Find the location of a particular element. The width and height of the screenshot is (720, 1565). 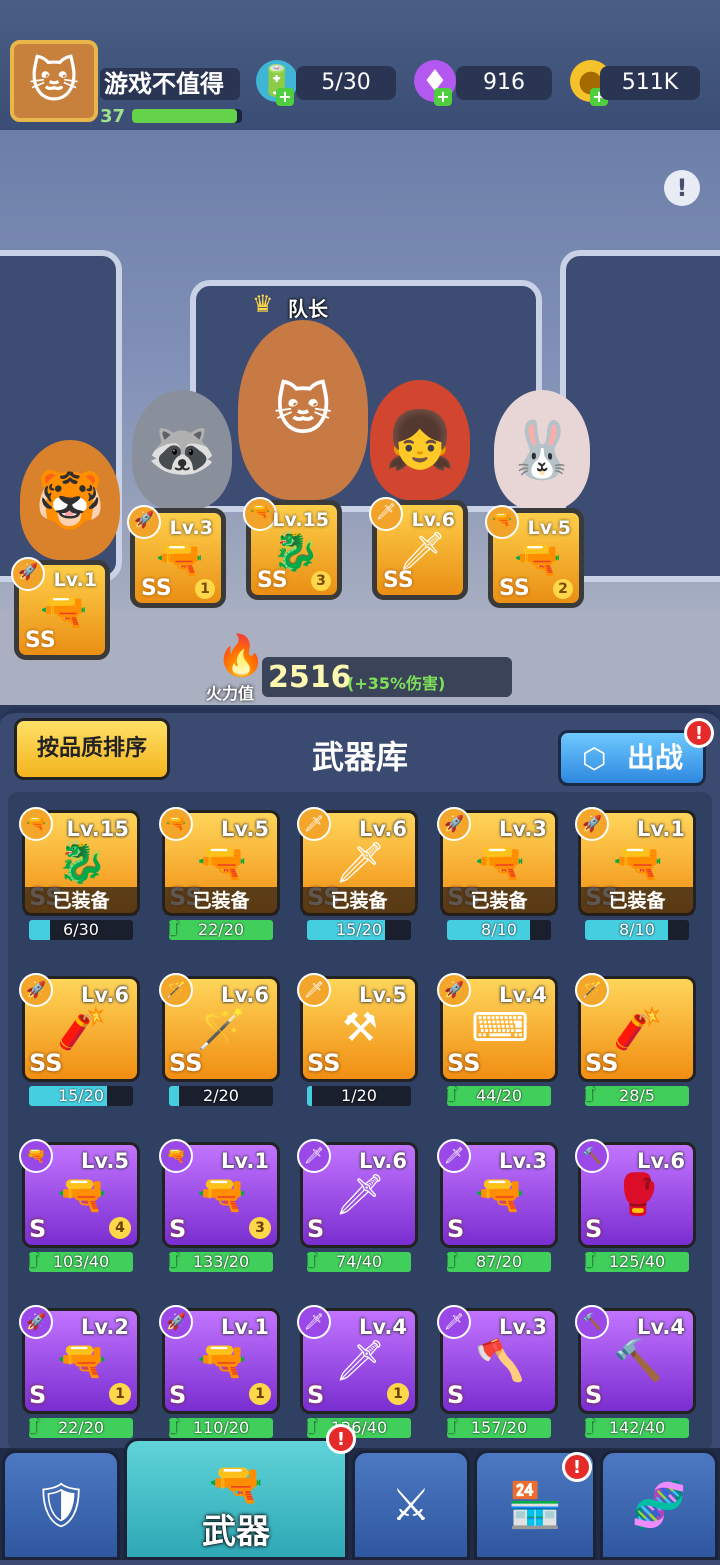

weapon-progress-bar: 133/20 ⬆ is located at coordinates (221, 1262).